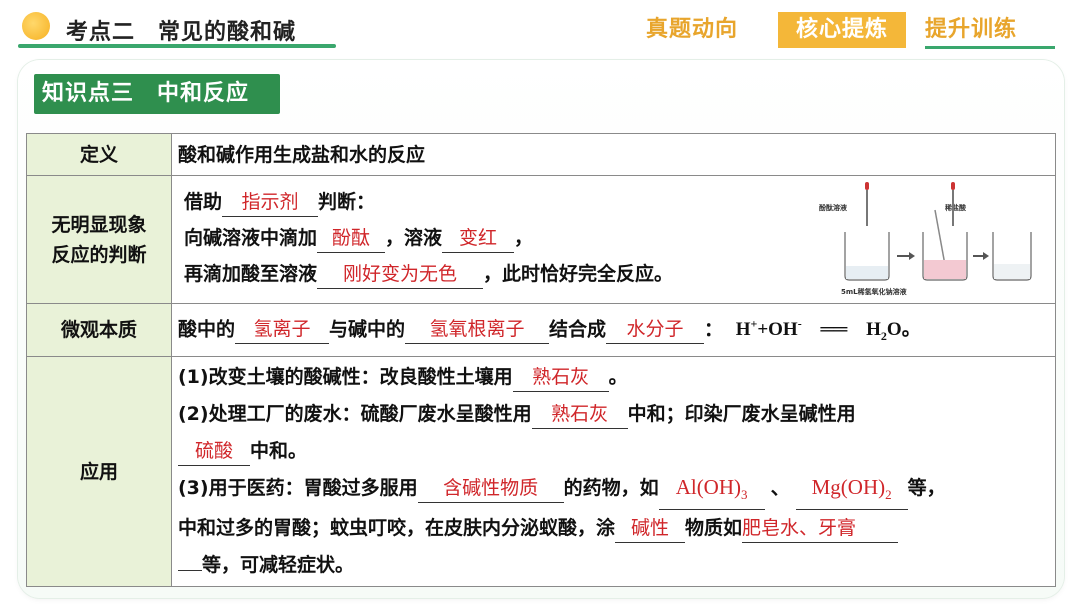  I want to click on blank-alkaline: 碱性, so click(650, 529).